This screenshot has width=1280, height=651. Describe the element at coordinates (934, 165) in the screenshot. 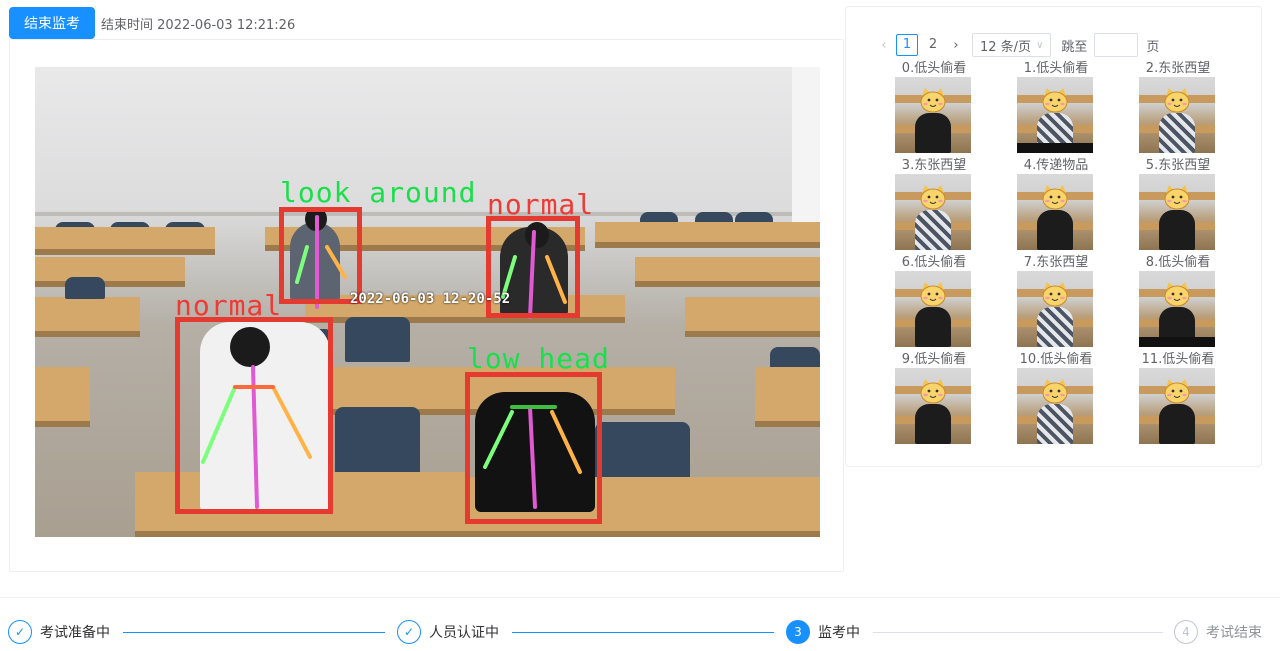

I see `capture-caption: 3.东张西望` at that location.